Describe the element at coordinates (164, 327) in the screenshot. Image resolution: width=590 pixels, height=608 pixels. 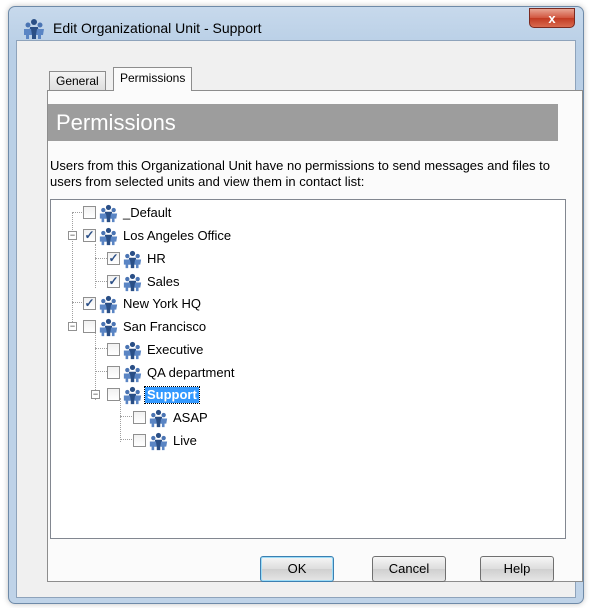
I see `tree-item-label: San Francisco` at that location.